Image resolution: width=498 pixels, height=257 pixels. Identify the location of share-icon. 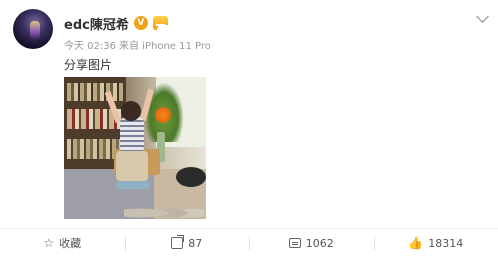
(178, 242).